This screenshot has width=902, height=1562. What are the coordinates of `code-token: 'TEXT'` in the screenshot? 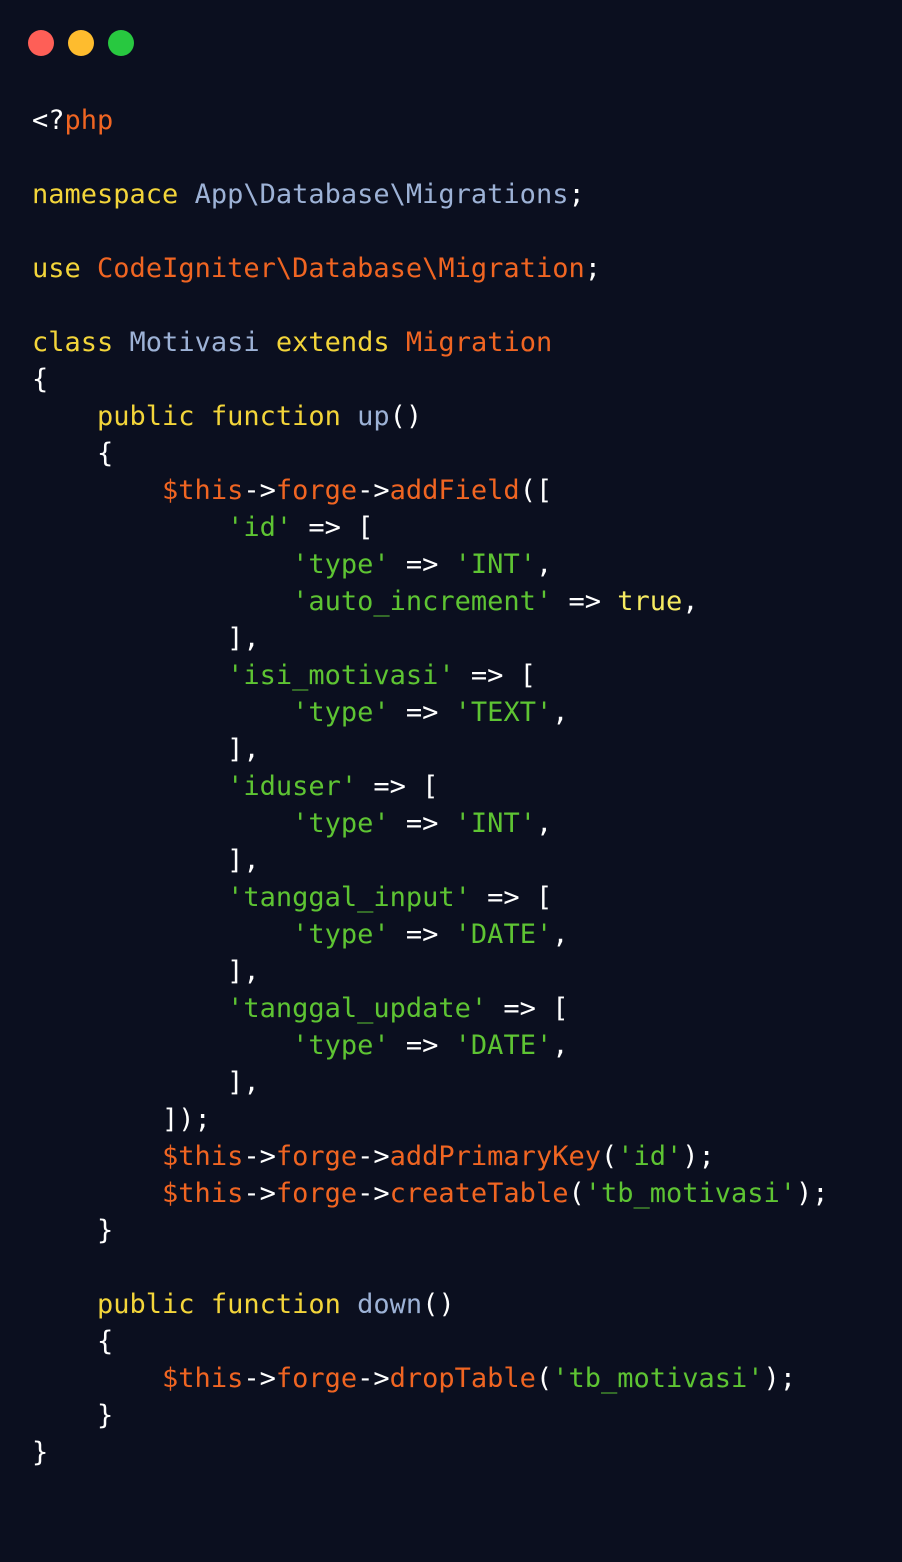 It's located at (503, 712).